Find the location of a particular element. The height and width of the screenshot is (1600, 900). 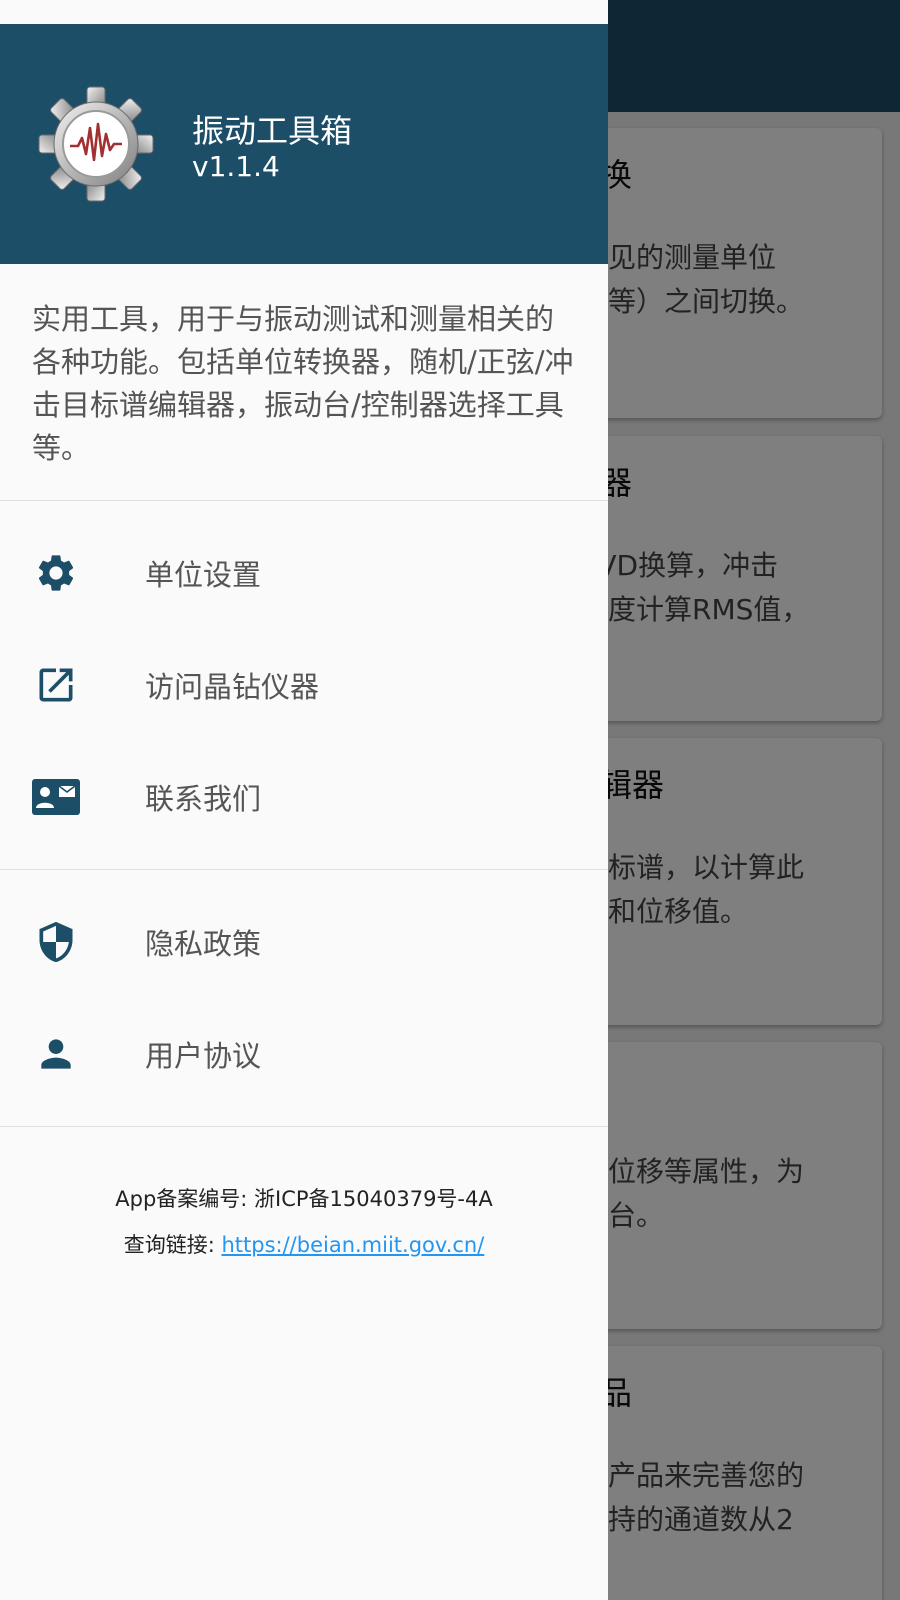

menu-item-contact-us: 联系我们 is located at coordinates (304, 797).